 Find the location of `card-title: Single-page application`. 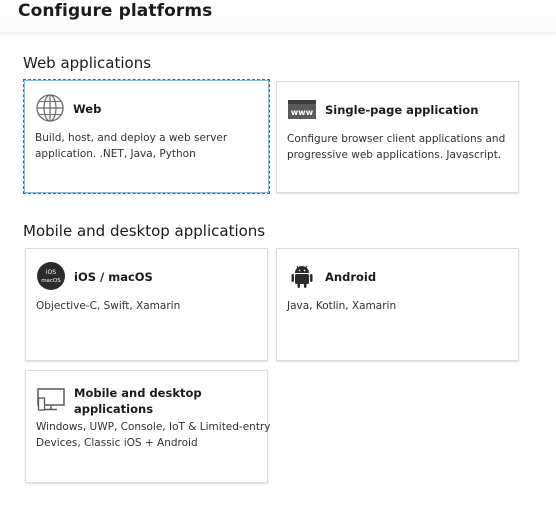

card-title: Single-page application is located at coordinates (402, 110).